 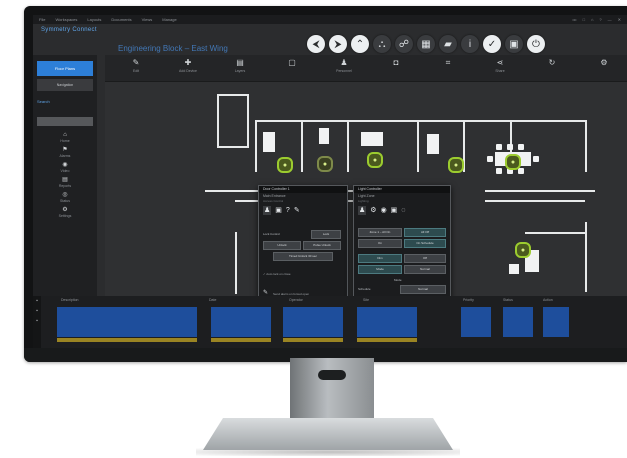 I want to click on search-input, so click(x=65, y=121).